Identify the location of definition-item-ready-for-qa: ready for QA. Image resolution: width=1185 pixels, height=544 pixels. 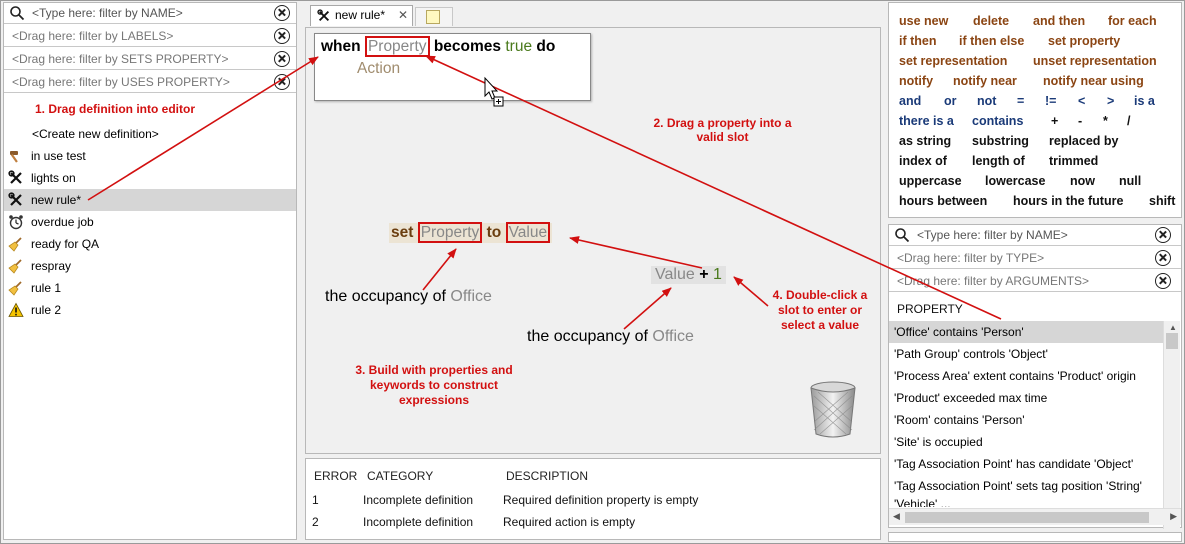
(150, 244).